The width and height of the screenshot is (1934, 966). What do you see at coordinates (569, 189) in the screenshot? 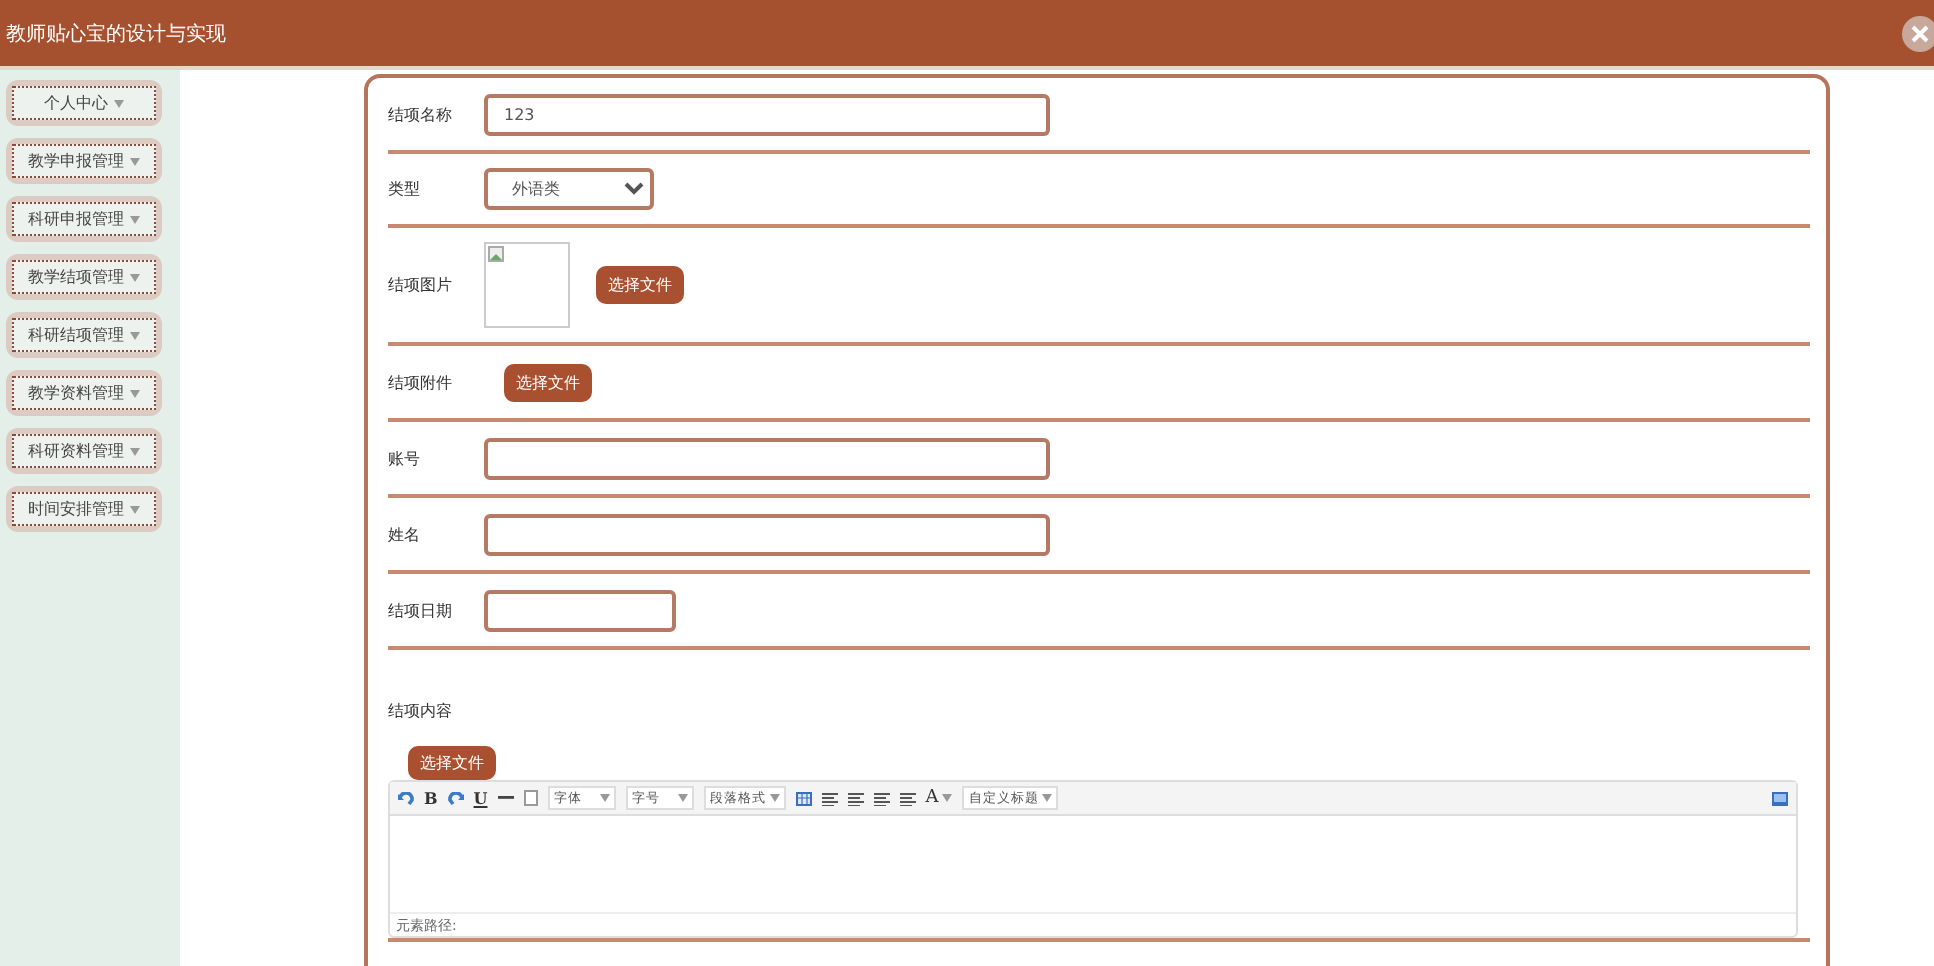
I see `type-select: 外语类` at bounding box center [569, 189].